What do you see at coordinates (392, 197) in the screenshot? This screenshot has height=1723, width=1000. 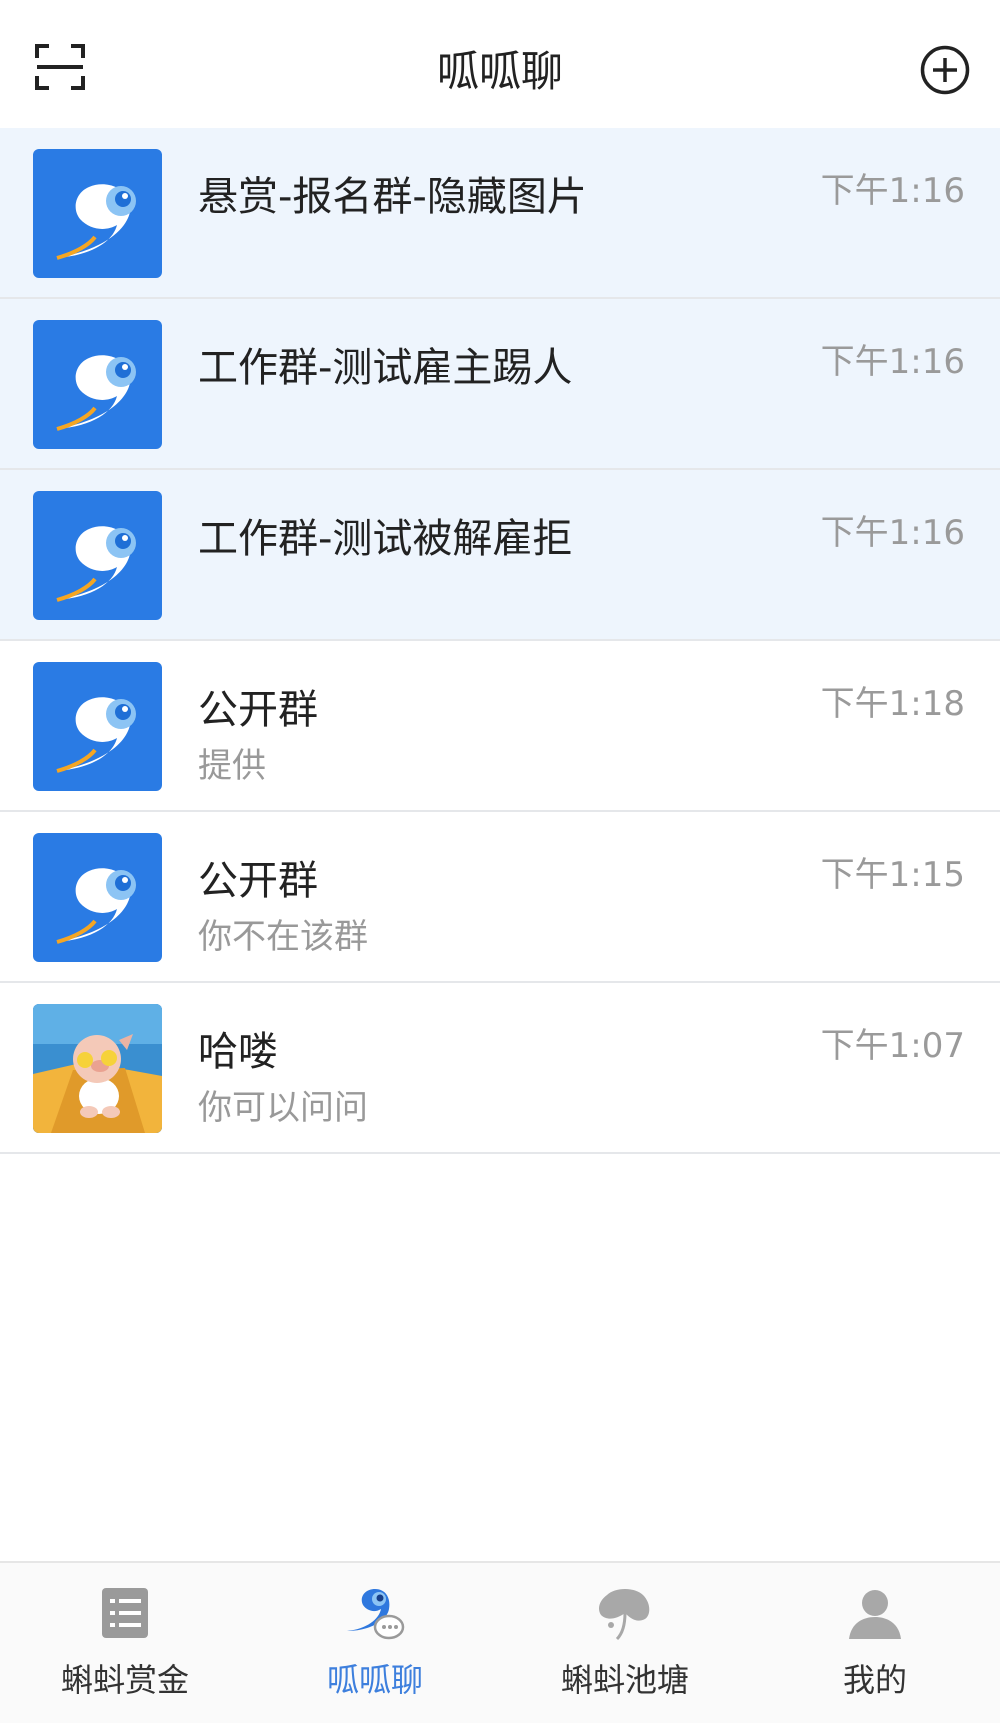 I see `chat-name: 悬赏-报名群-隐藏图片` at bounding box center [392, 197].